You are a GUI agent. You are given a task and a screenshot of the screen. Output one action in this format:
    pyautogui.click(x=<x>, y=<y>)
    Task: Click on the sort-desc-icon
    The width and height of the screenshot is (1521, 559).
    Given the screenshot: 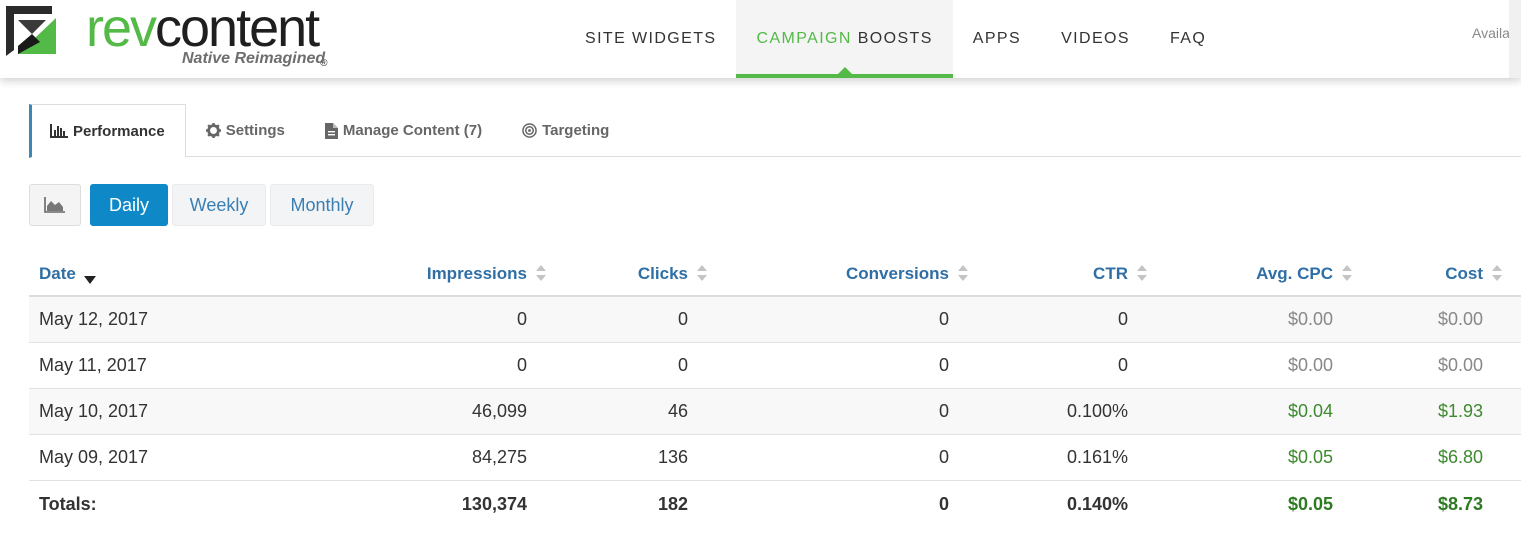 What is the action you would take?
    pyautogui.click(x=89, y=279)
    